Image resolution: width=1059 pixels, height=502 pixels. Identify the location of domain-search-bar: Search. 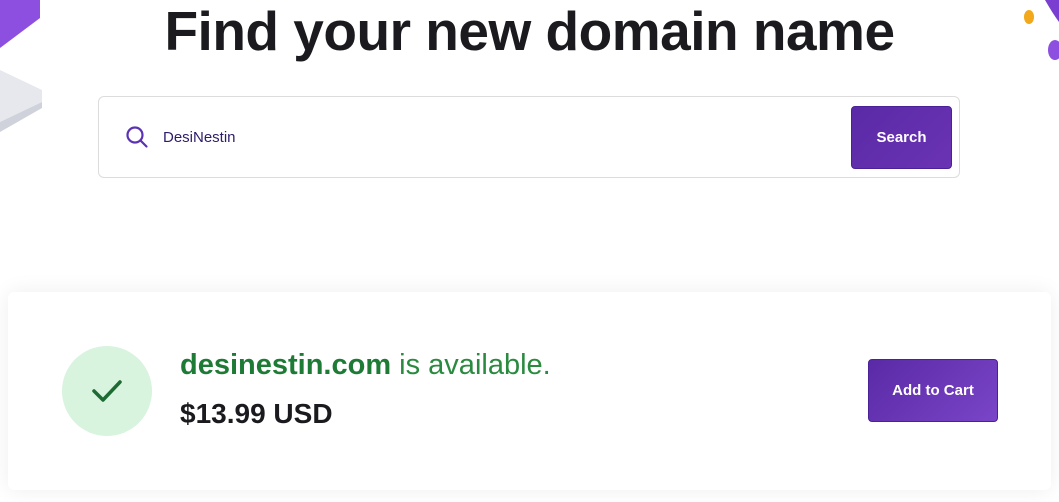
(529, 137).